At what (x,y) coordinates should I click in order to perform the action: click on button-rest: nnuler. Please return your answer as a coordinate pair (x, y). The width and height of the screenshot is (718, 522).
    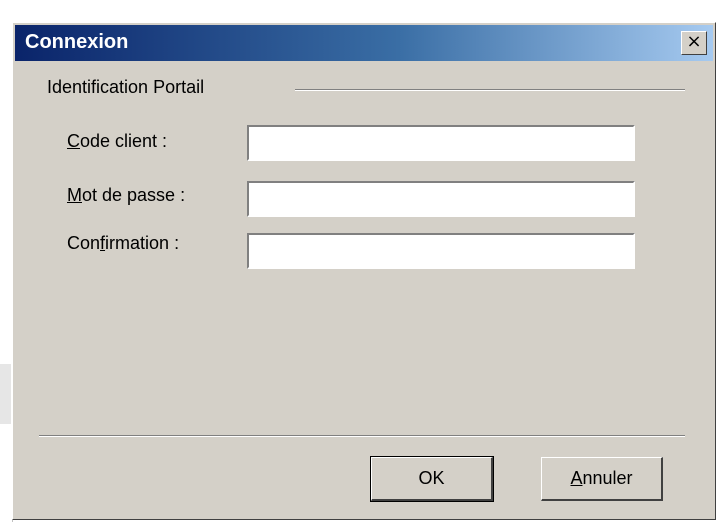
    Looking at the image, I should click on (607, 478).